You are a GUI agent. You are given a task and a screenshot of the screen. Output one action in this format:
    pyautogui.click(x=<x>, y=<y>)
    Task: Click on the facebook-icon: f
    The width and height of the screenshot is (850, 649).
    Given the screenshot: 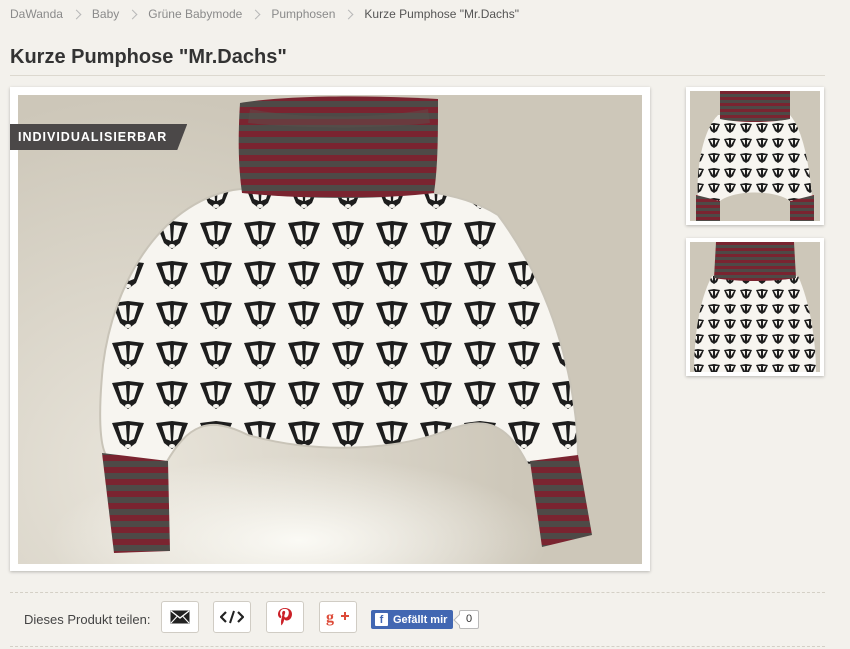 What is the action you would take?
    pyautogui.click(x=381, y=619)
    